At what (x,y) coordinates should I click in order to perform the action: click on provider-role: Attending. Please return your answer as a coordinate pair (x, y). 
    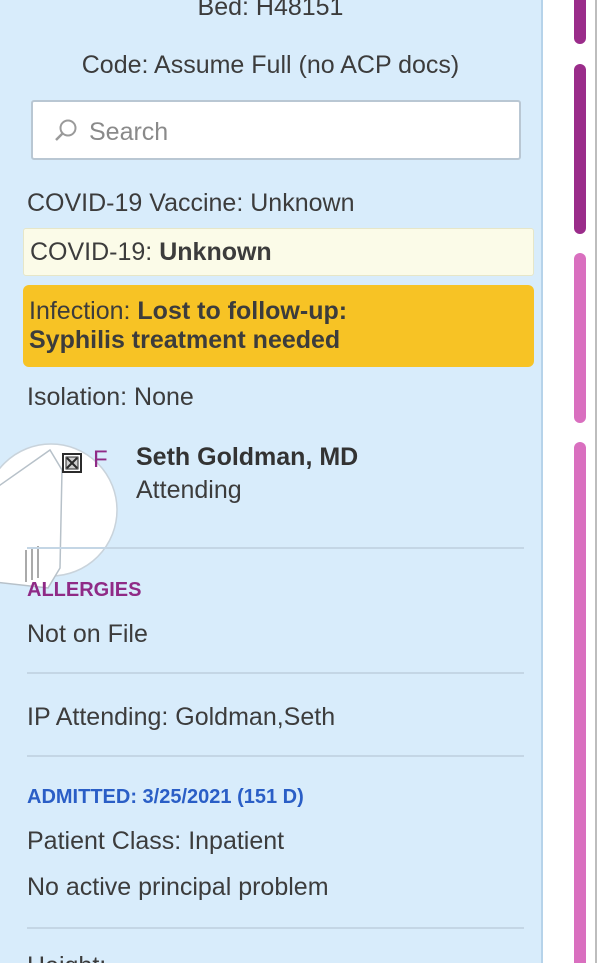
    Looking at the image, I should click on (189, 490).